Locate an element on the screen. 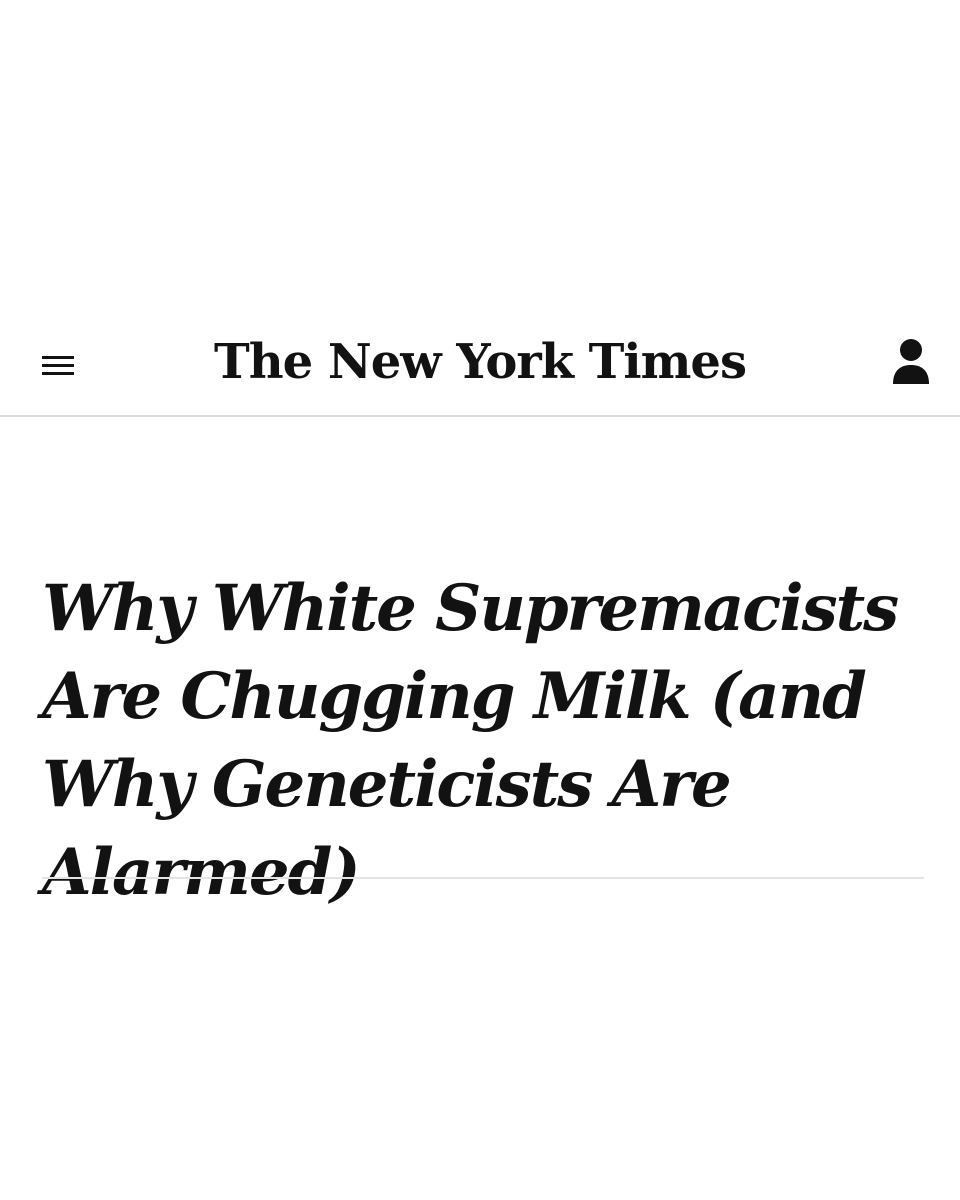 The width and height of the screenshot is (960, 1200). nyt-logo: The New York Times is located at coordinates (480, 362).